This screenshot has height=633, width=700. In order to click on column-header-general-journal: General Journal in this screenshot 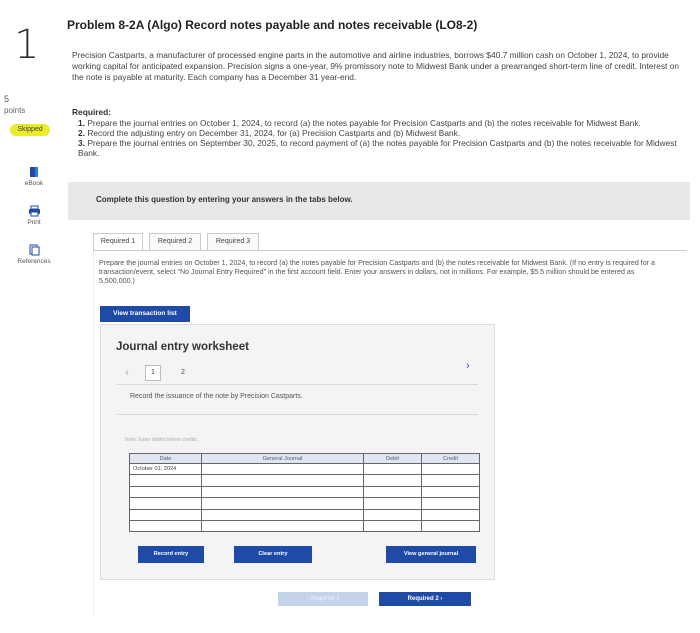, I will do `click(282, 458)`.